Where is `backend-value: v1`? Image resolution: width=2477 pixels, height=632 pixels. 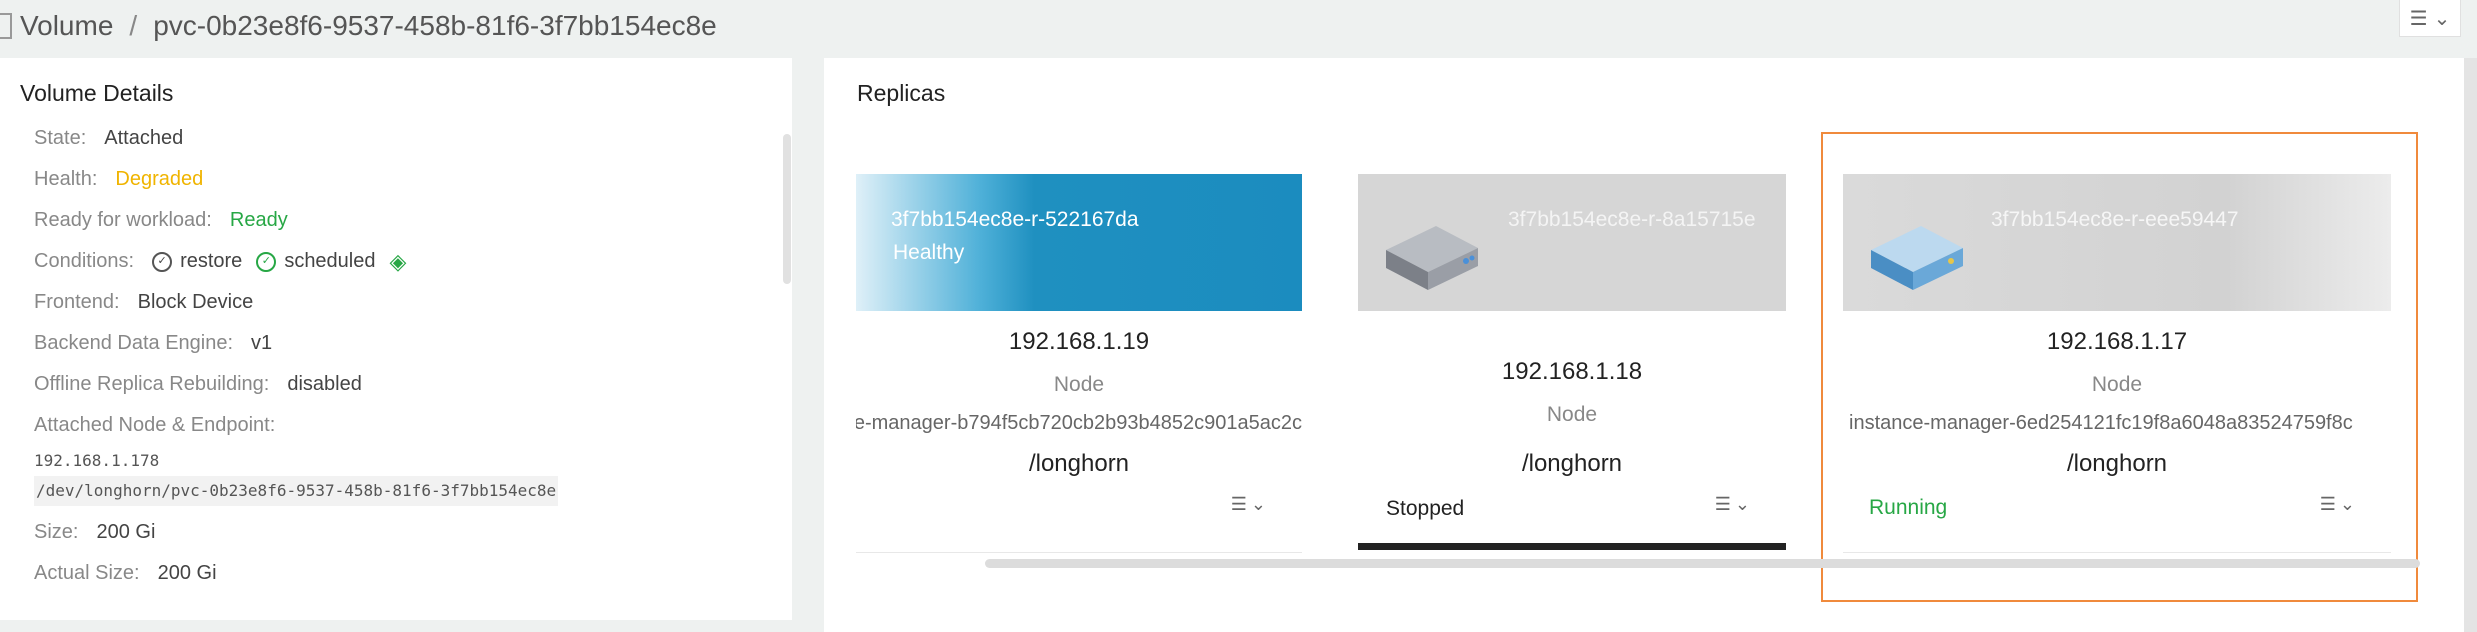
backend-value: v1 is located at coordinates (262, 343).